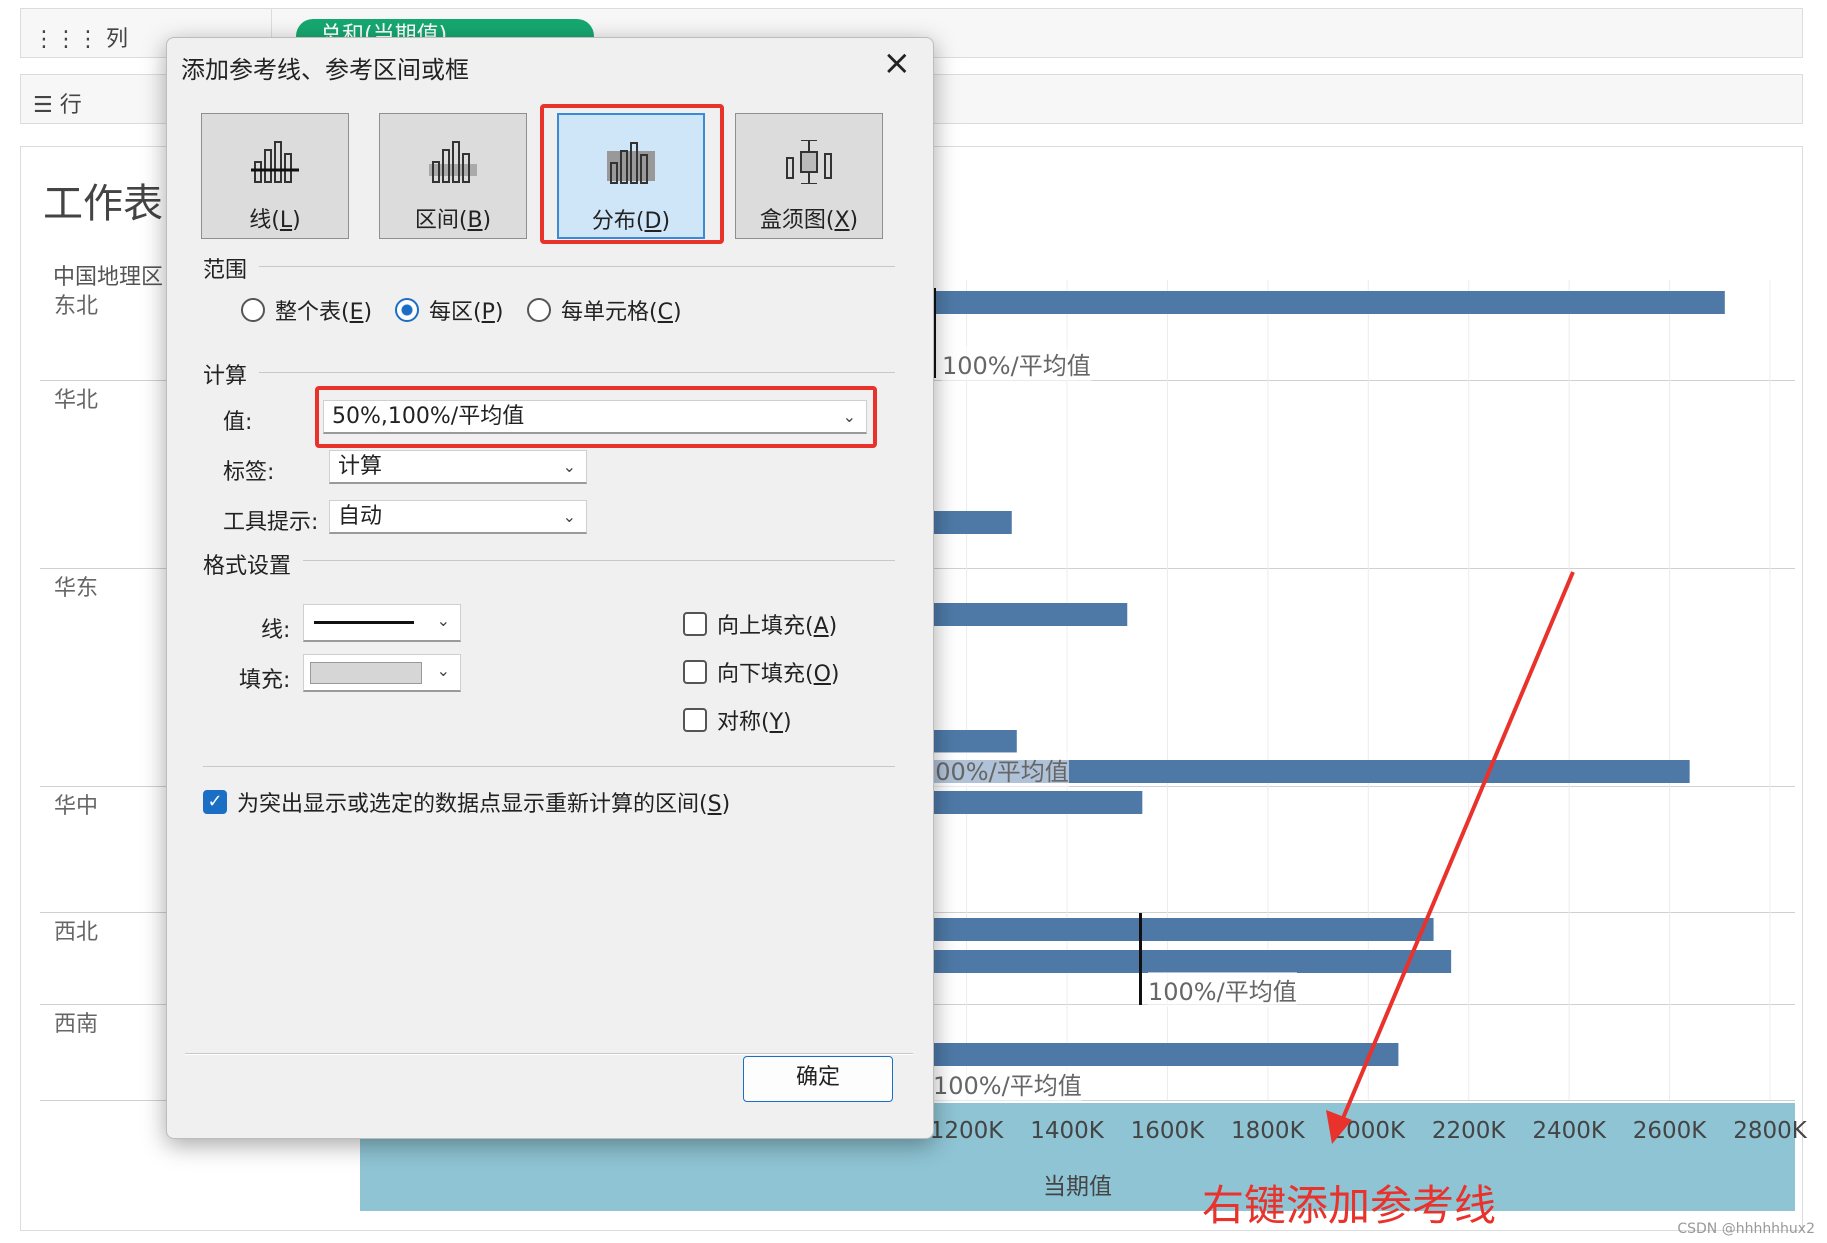 The width and height of the screenshot is (1827, 1243). Describe the element at coordinates (1067, 1131) in the screenshot. I see `x-tick-label: 1400K` at that location.